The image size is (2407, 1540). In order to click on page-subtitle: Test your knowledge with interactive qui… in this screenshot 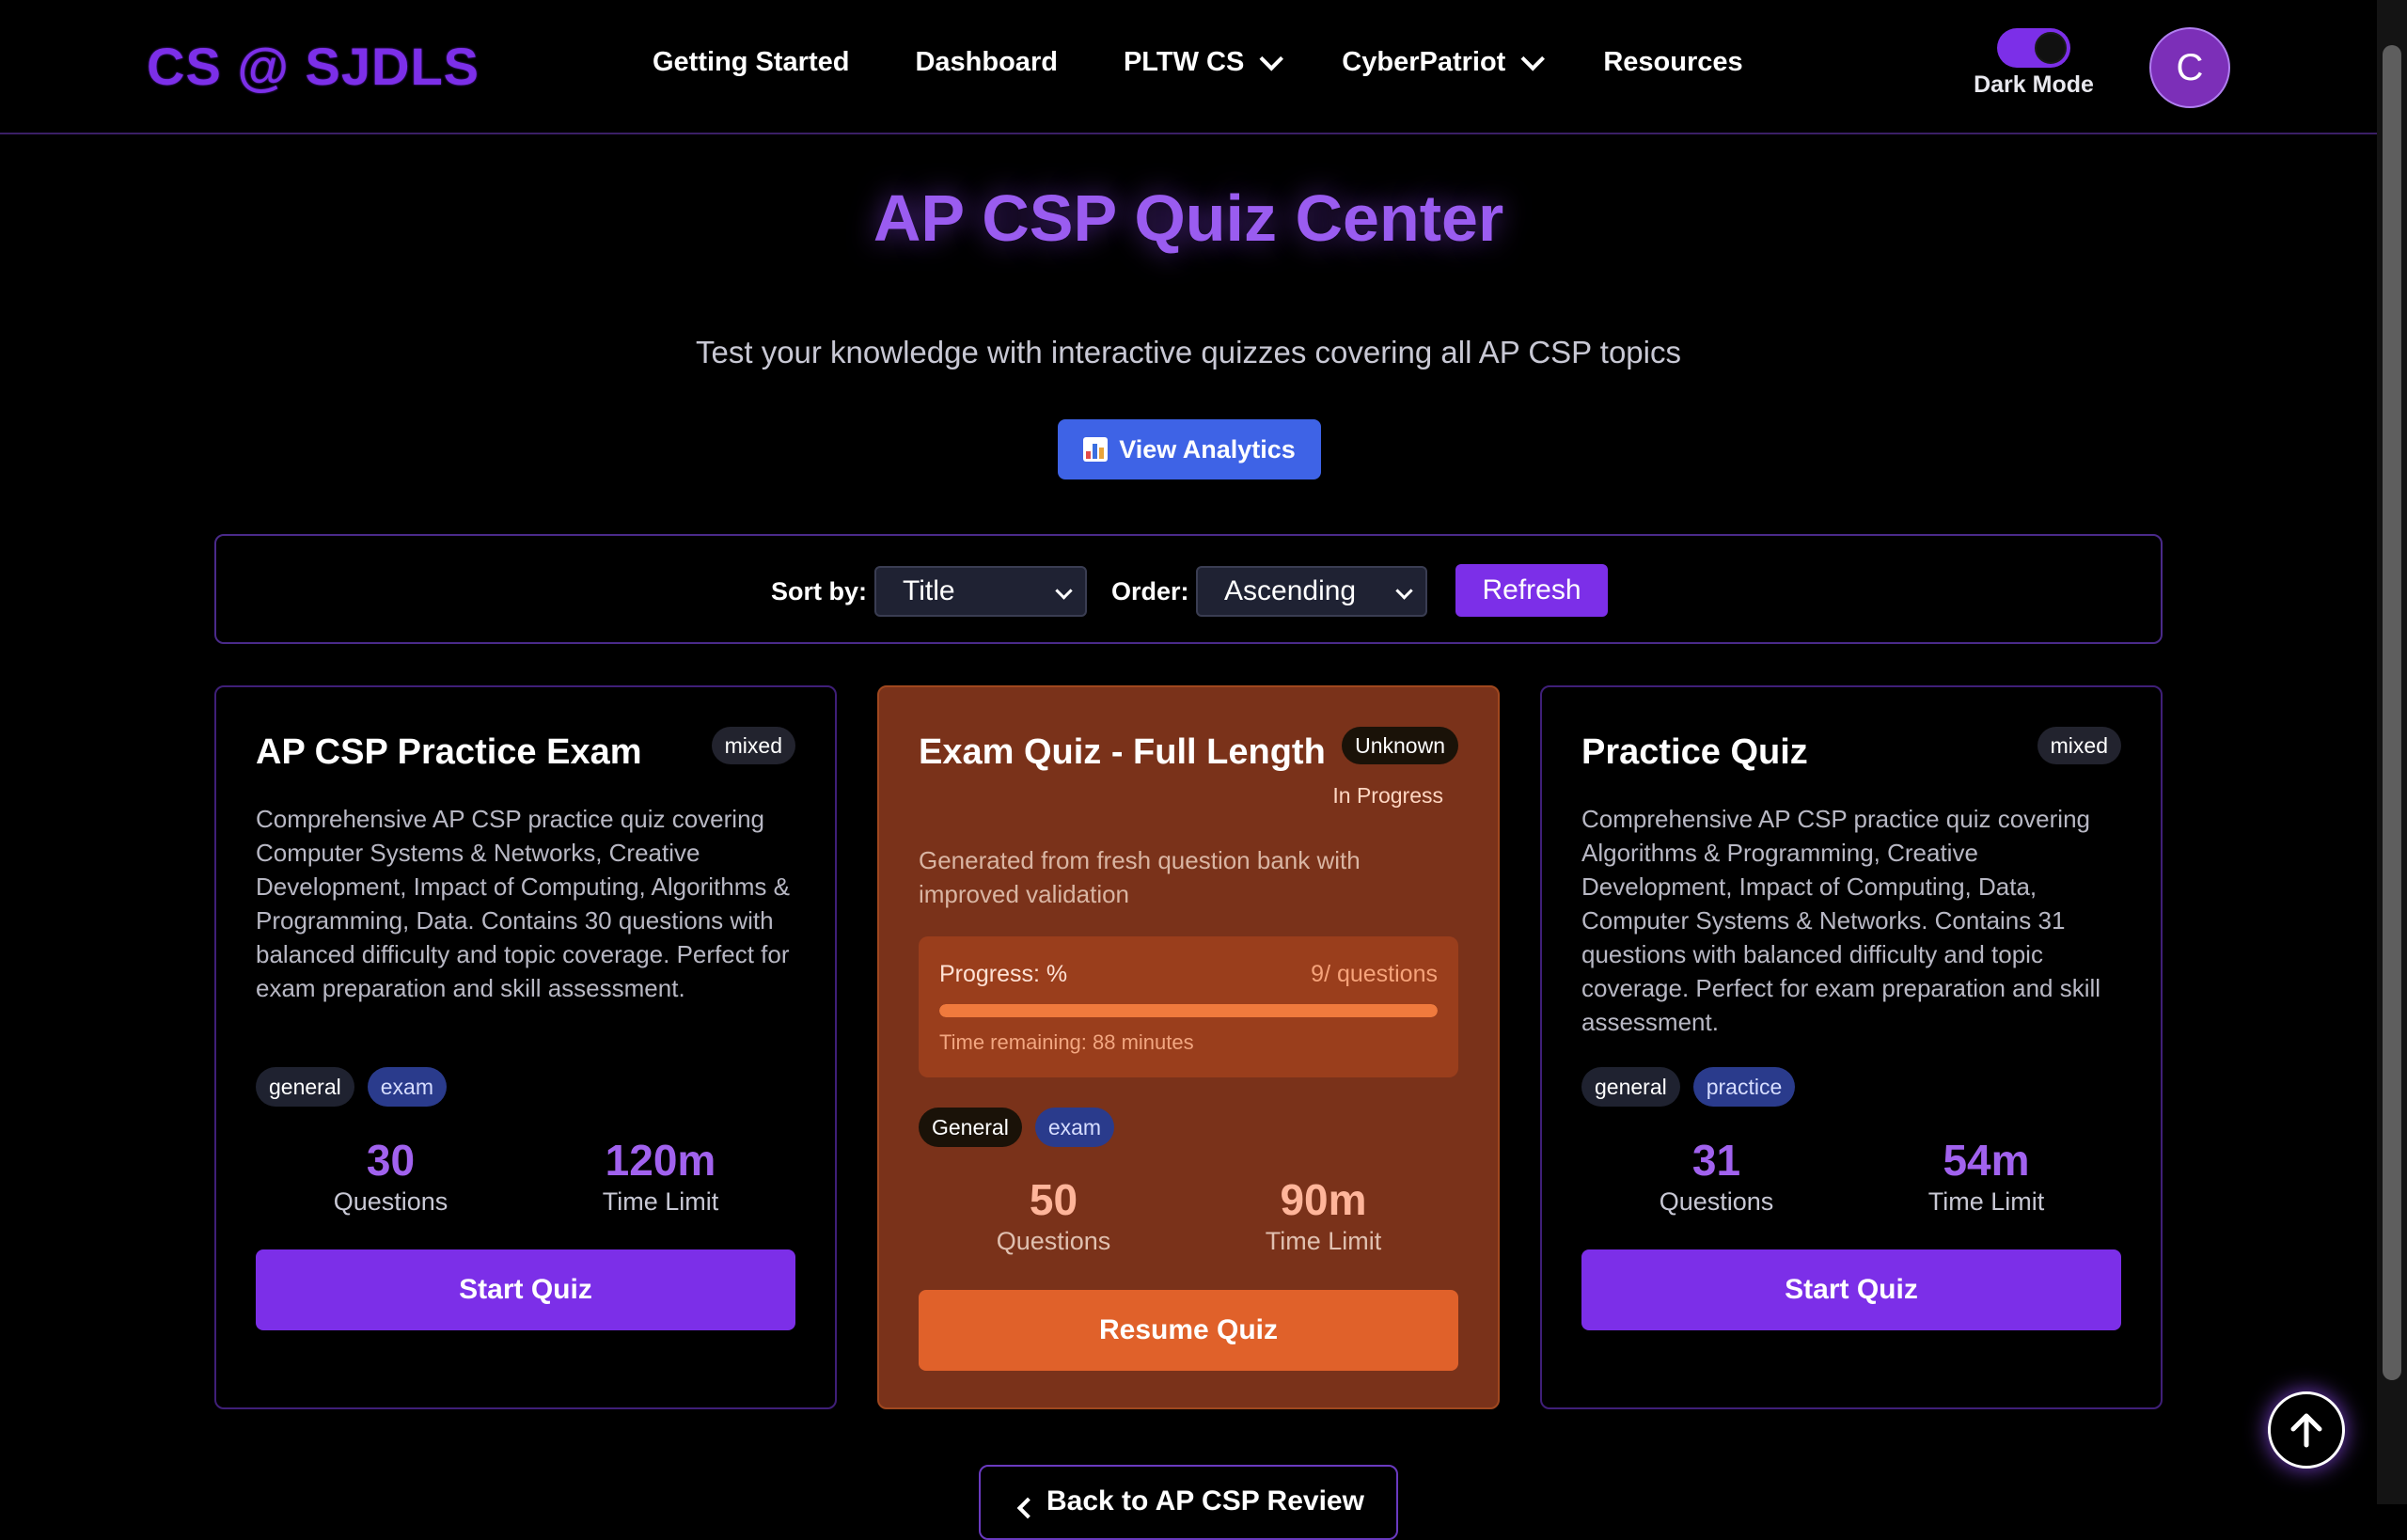, I will do `click(1188, 352)`.